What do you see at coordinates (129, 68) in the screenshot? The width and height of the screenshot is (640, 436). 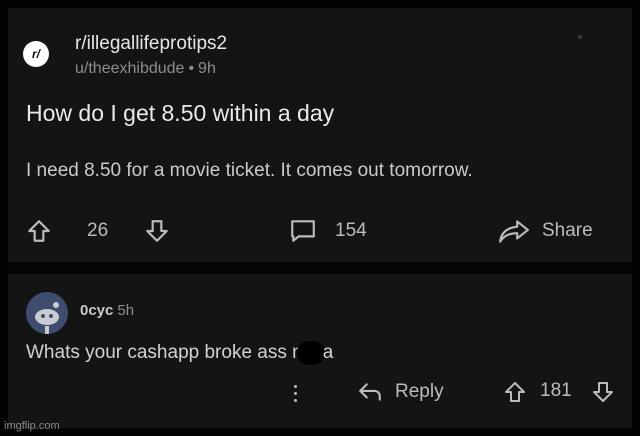 I see `post-author: u/theexhibdude` at bounding box center [129, 68].